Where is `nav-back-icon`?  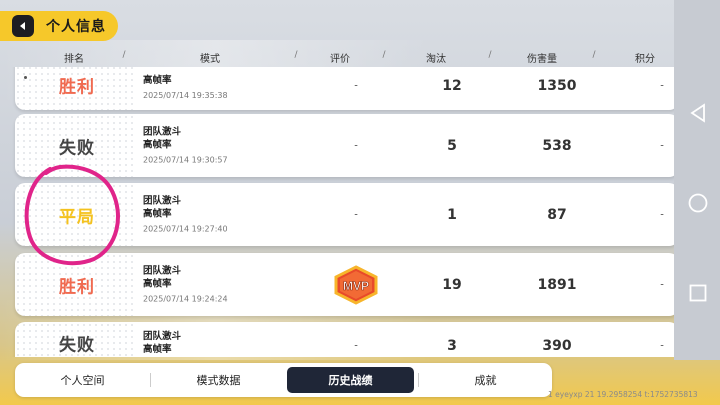 nav-back-icon is located at coordinates (698, 113).